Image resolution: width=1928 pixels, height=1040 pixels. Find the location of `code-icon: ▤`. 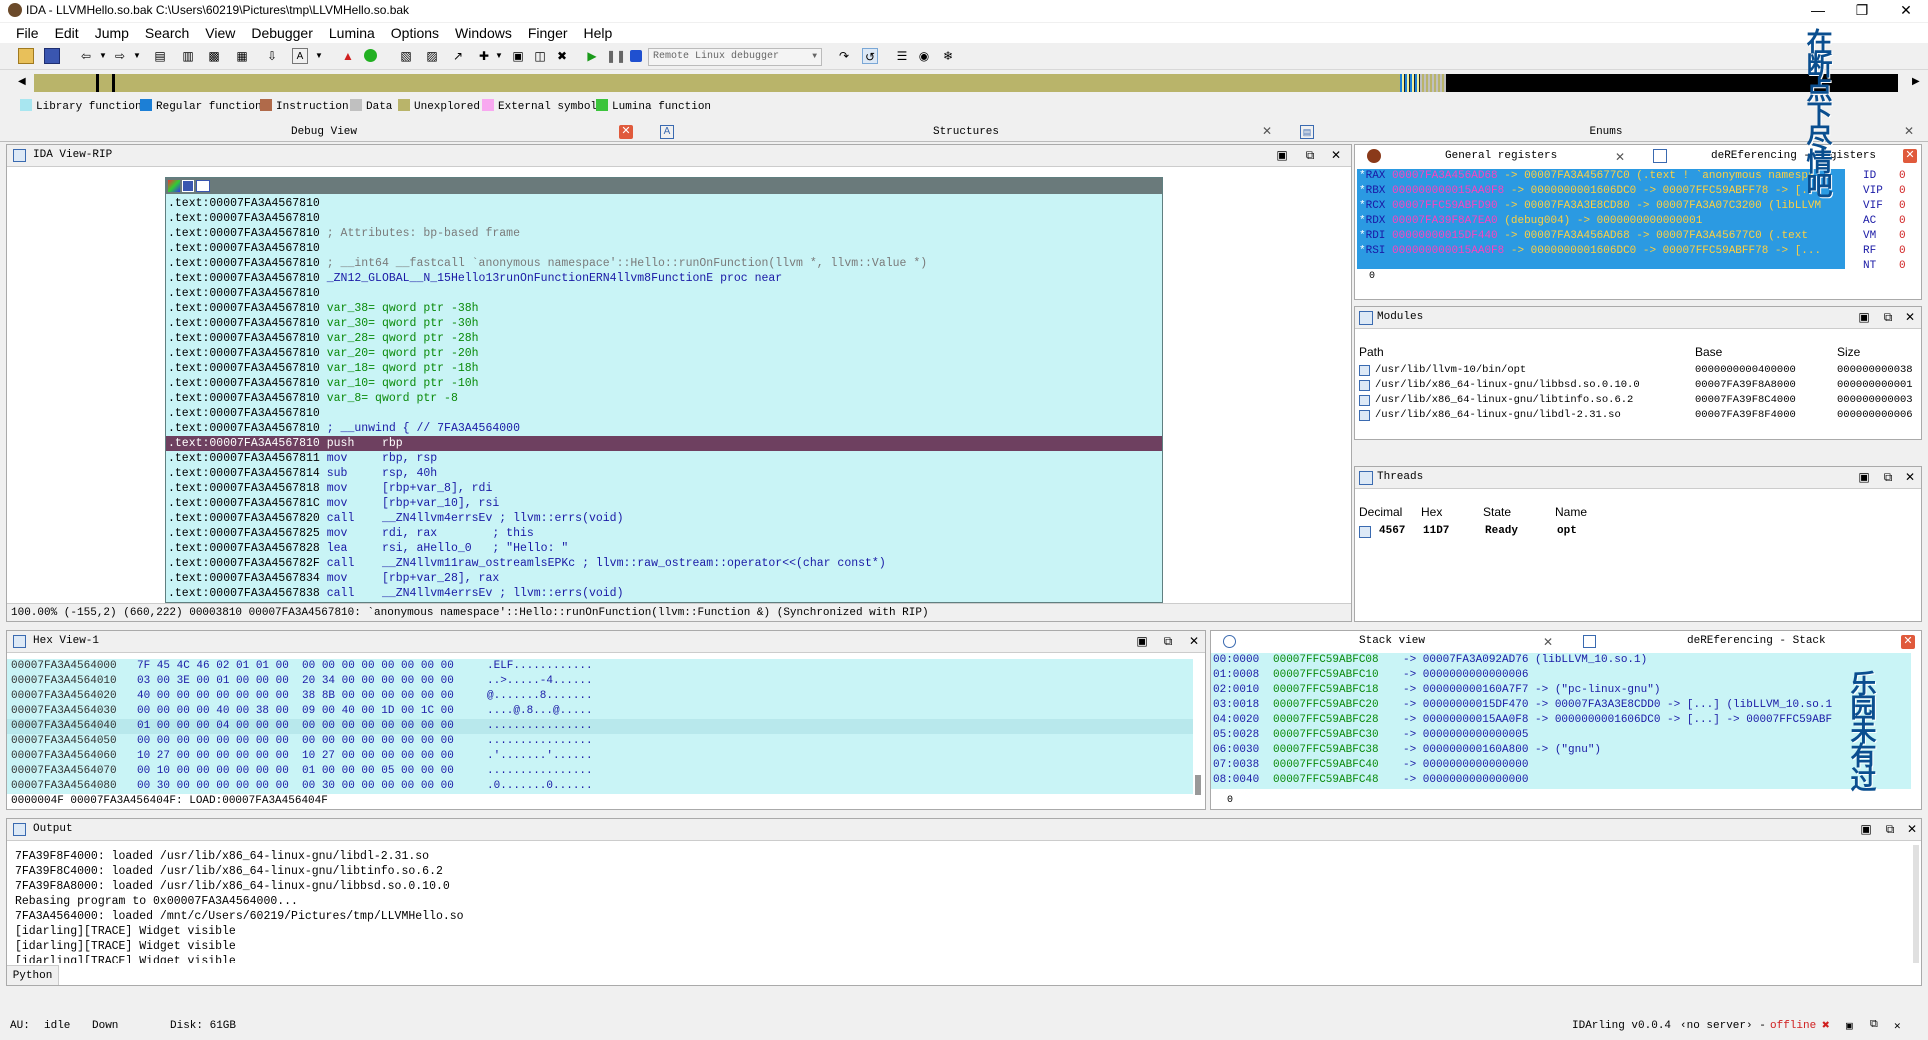

code-icon: ▤ is located at coordinates (160, 56).